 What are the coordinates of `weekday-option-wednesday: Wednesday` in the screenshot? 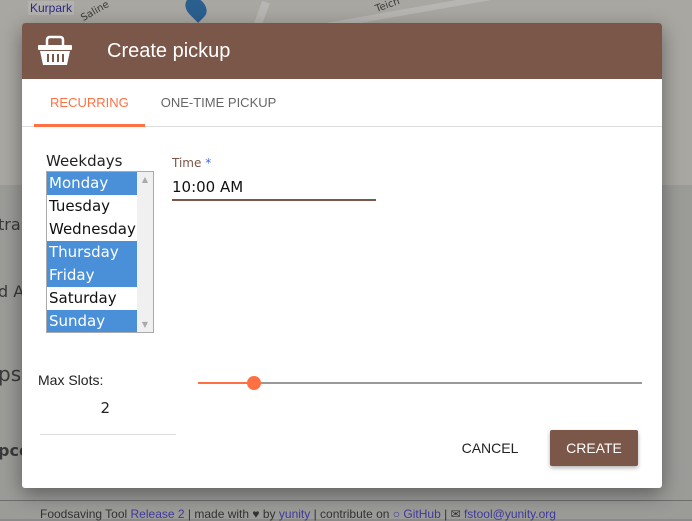 It's located at (92, 229).